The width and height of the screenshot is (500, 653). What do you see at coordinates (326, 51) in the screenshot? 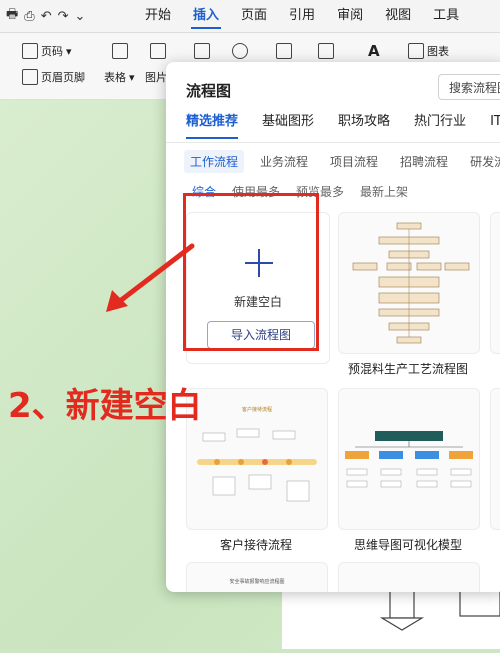
I see `textbox-icon` at bounding box center [326, 51].